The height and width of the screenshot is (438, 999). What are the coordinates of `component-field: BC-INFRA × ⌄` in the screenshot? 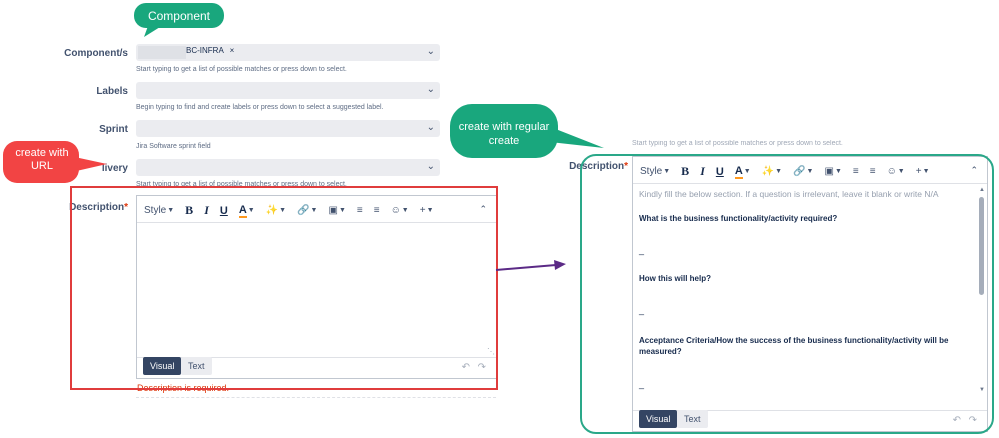 It's located at (288, 52).